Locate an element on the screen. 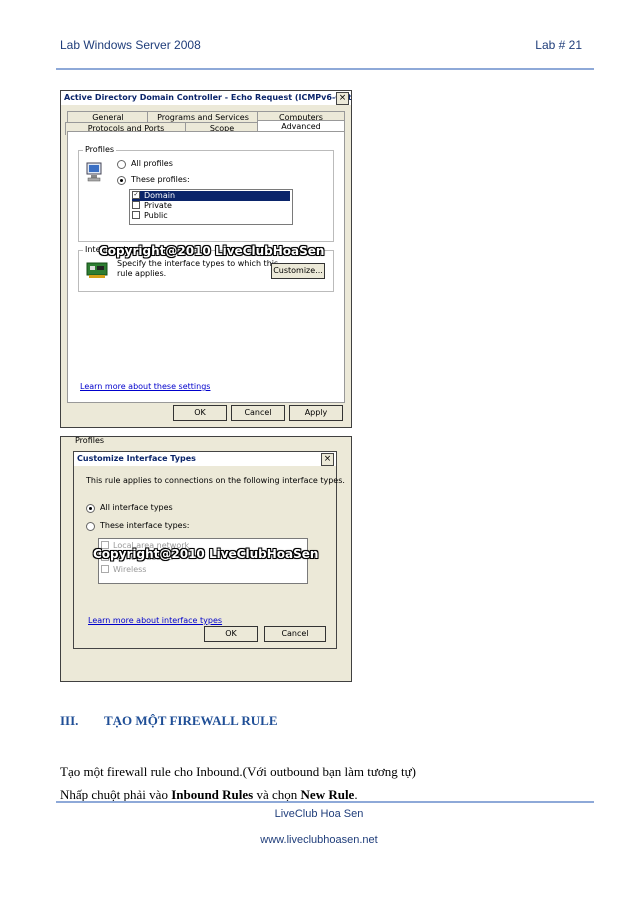  learn-more-interface-link: Learn more about interface types is located at coordinates (155, 620).